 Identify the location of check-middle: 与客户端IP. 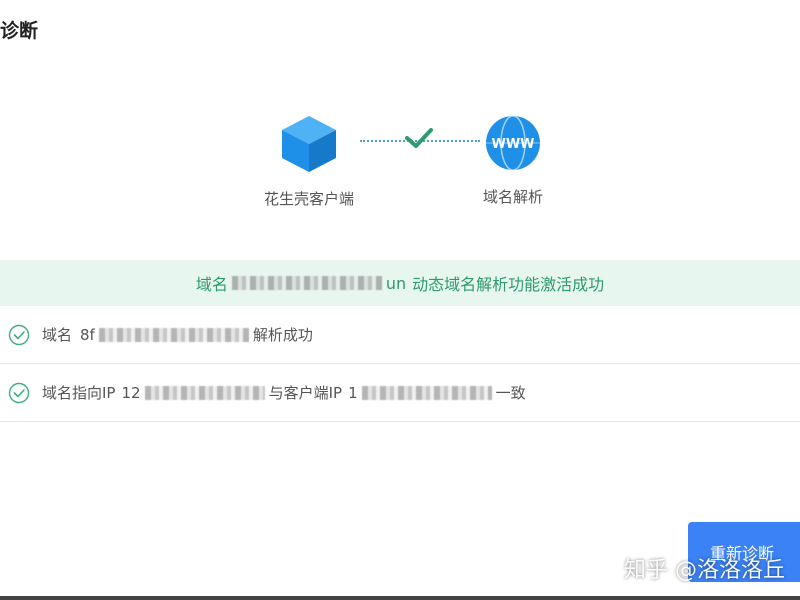
(305, 393).